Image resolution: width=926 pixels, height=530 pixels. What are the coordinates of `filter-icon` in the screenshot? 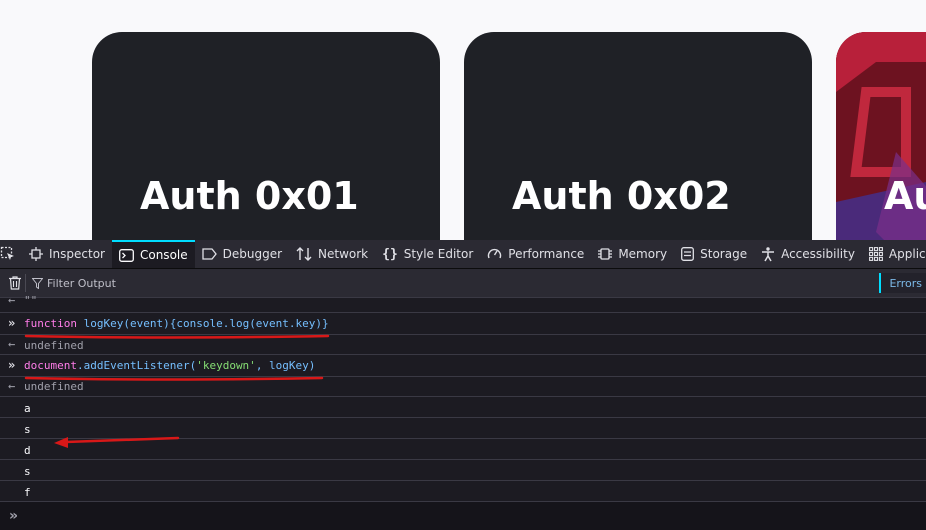 It's located at (37, 283).